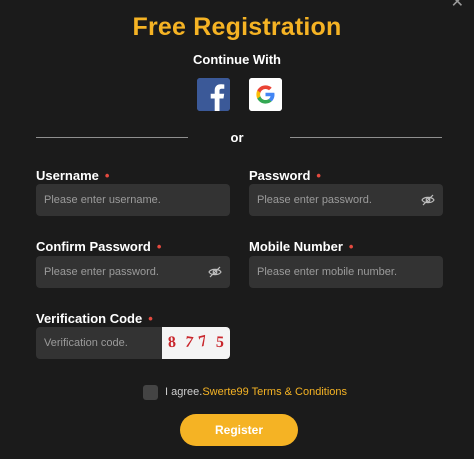 The height and width of the screenshot is (459, 474). I want to click on mobile-number-label: Mobile Number •, so click(301, 246).